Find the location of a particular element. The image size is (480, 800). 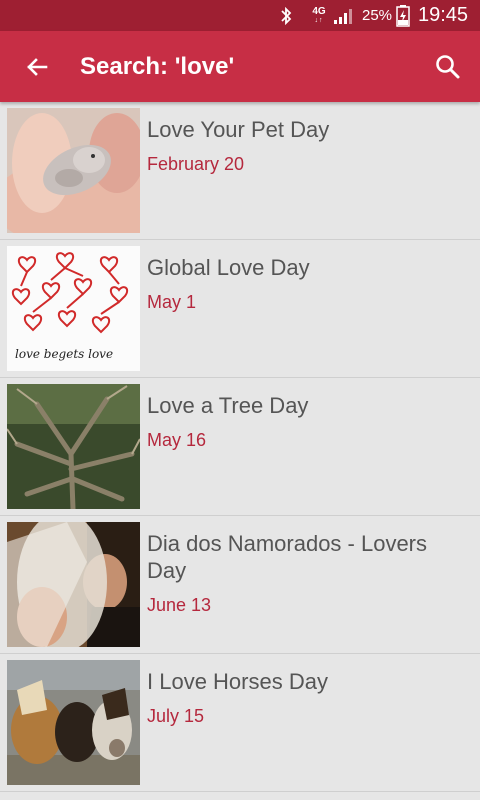

event-date: May 1 is located at coordinates (172, 302).